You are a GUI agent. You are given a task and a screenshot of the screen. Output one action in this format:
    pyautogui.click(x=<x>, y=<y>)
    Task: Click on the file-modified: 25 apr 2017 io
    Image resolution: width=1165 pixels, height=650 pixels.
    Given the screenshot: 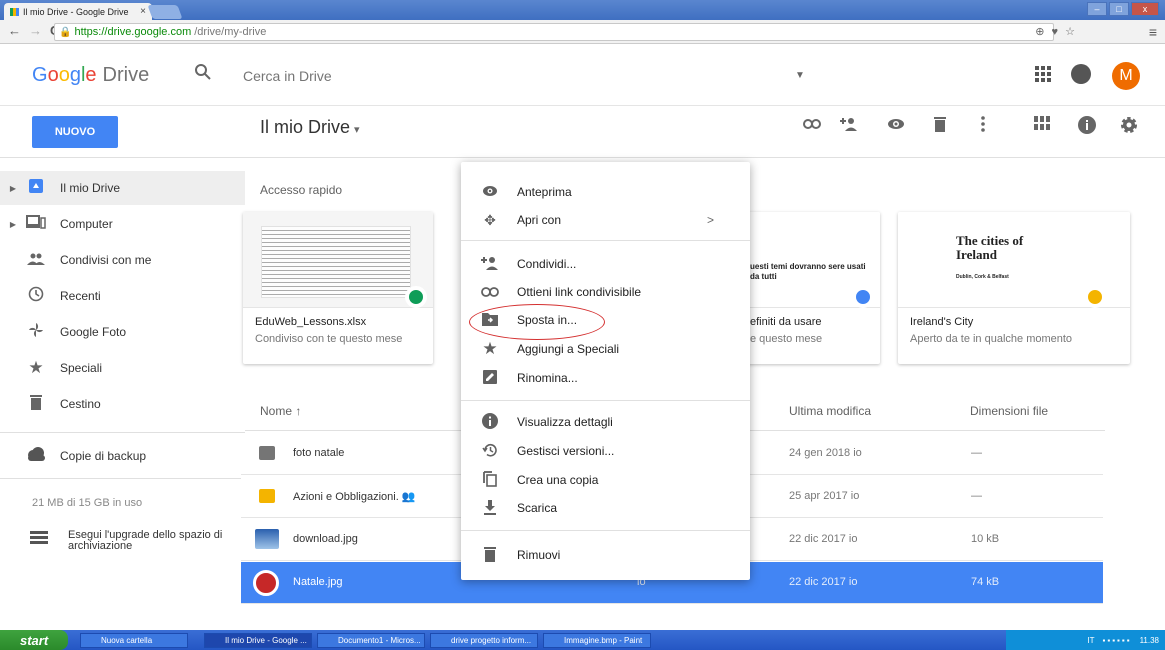 What is the action you would take?
    pyautogui.click(x=824, y=496)
    